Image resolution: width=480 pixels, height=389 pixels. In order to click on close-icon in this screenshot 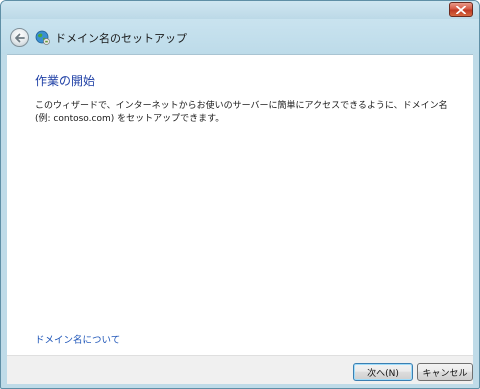, I will do `click(461, 9)`.